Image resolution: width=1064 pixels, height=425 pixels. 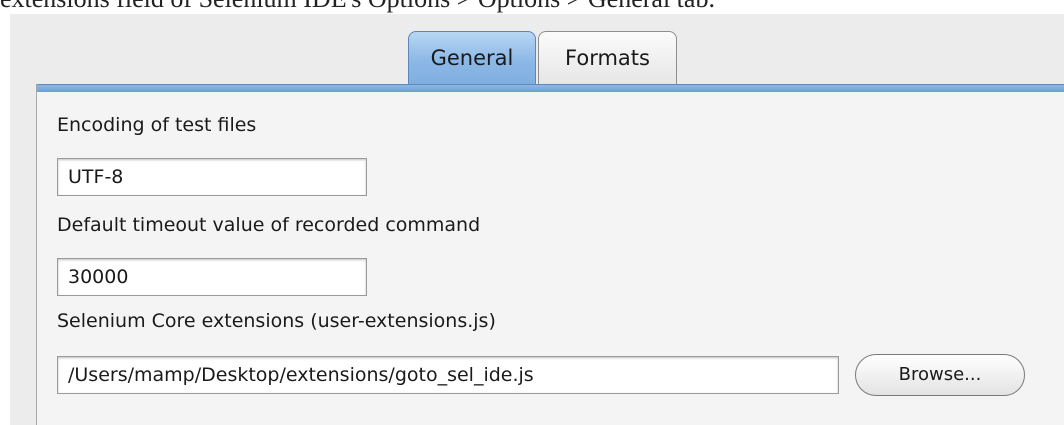 I want to click on tab-general: General, so click(x=472, y=58).